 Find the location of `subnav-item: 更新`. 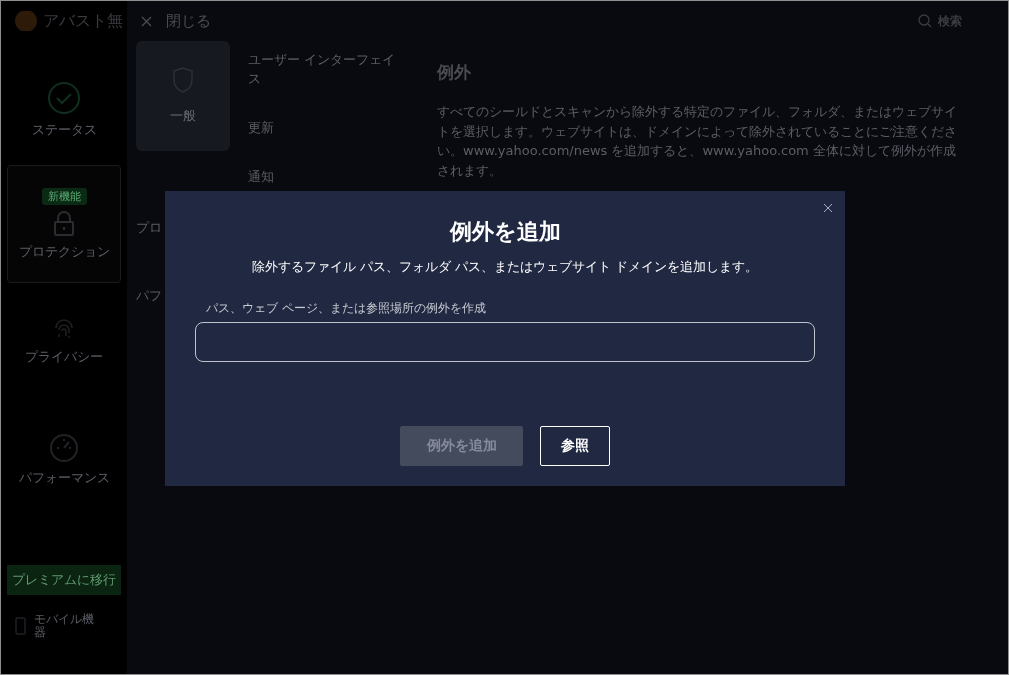

subnav-item: 更新 is located at coordinates (323, 128).